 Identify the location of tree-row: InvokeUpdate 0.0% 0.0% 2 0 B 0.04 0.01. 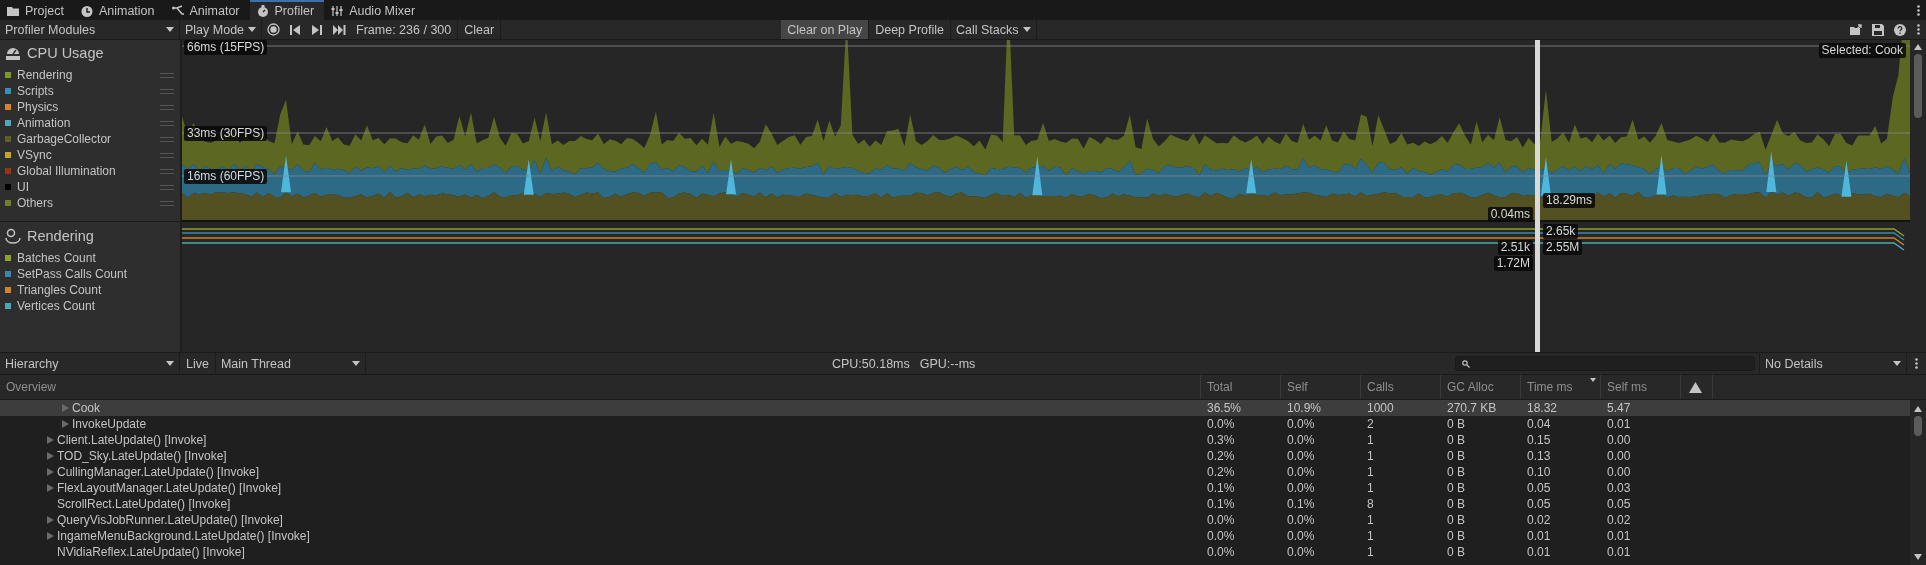
(955, 424).